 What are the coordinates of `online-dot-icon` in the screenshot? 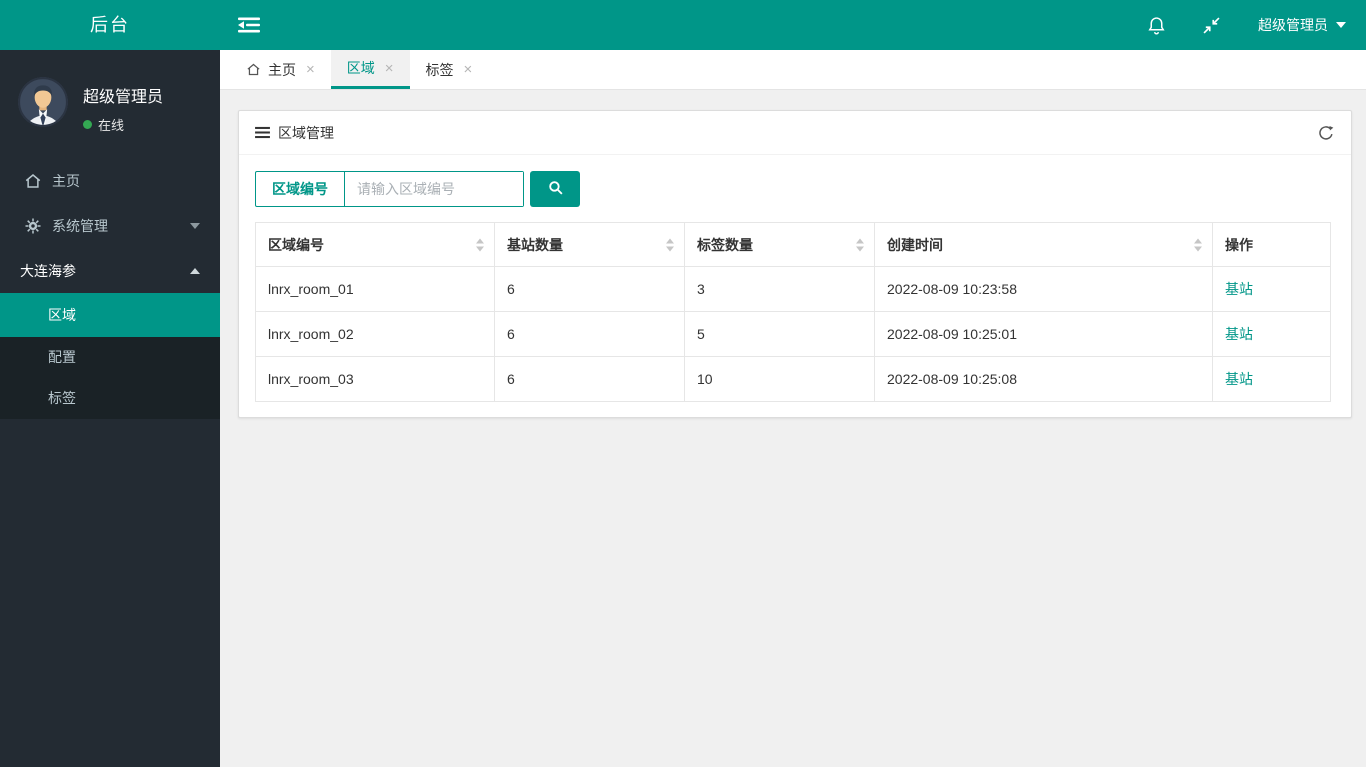 It's located at (87, 124).